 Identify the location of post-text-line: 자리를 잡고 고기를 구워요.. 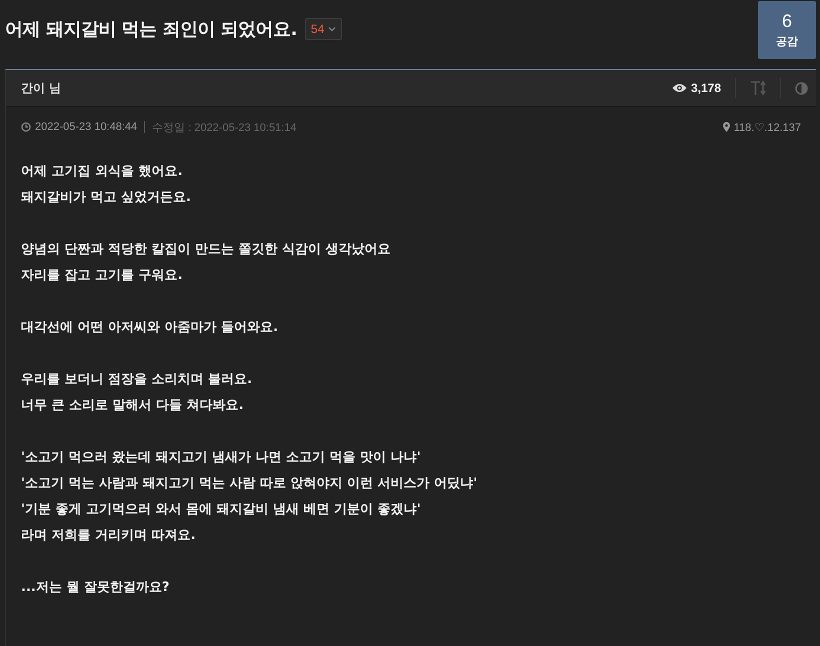
(102, 276).